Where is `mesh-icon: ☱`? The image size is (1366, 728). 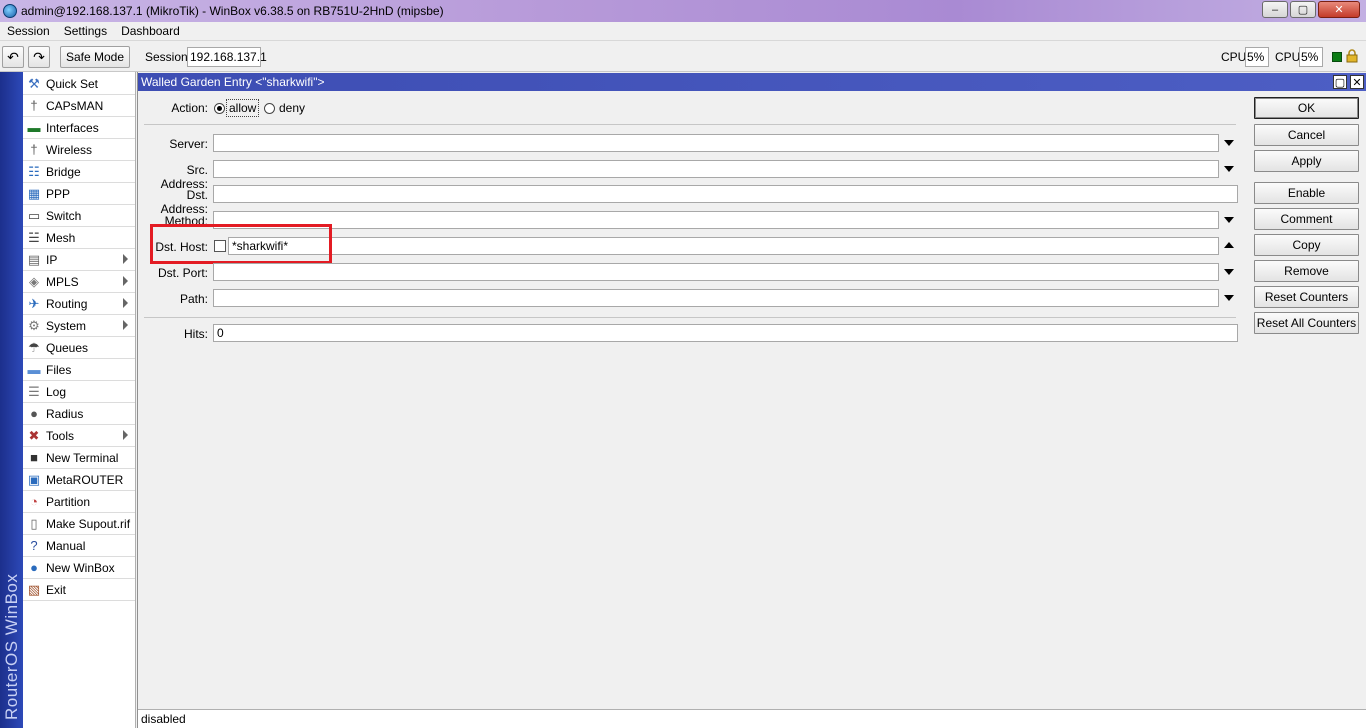
mesh-icon: ☱ is located at coordinates (34, 237).